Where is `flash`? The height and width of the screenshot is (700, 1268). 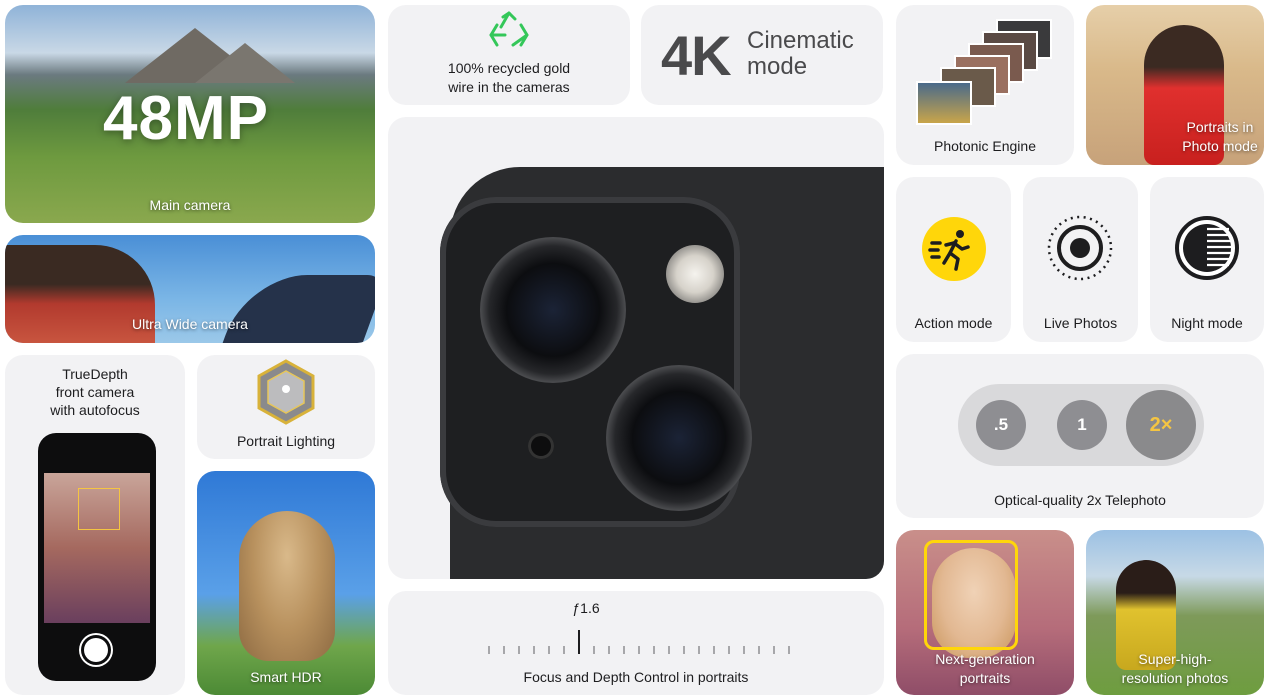
flash is located at coordinates (695, 274).